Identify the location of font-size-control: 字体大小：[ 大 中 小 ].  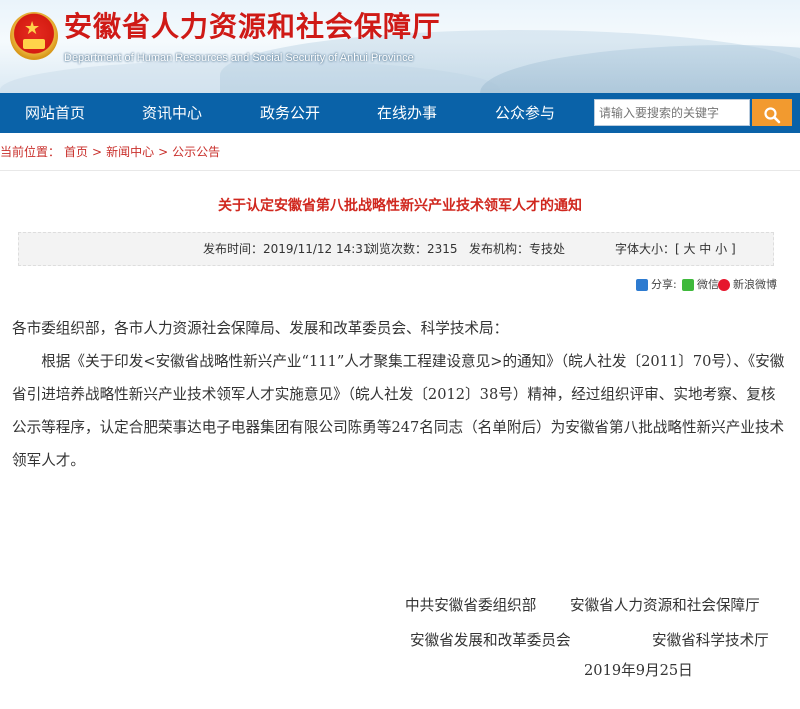
(675, 249).